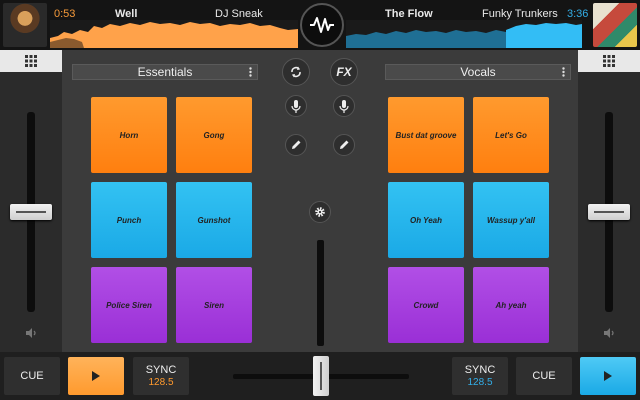 The height and width of the screenshot is (400, 640). I want to click on gear-icon, so click(320, 212).